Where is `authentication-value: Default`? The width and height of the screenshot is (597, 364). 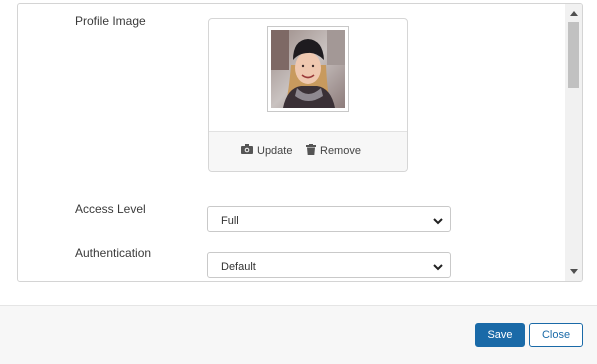 authentication-value: Default is located at coordinates (238, 267).